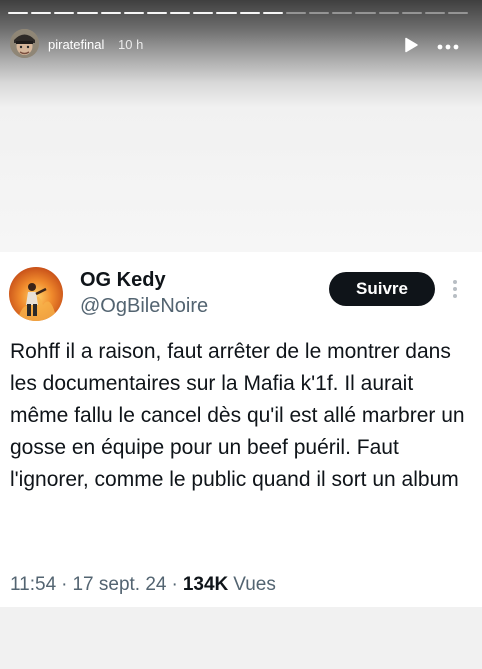 Image resolution: width=482 pixels, height=669 pixels. I want to click on tweet-handle: @OgBileNoire, so click(144, 306).